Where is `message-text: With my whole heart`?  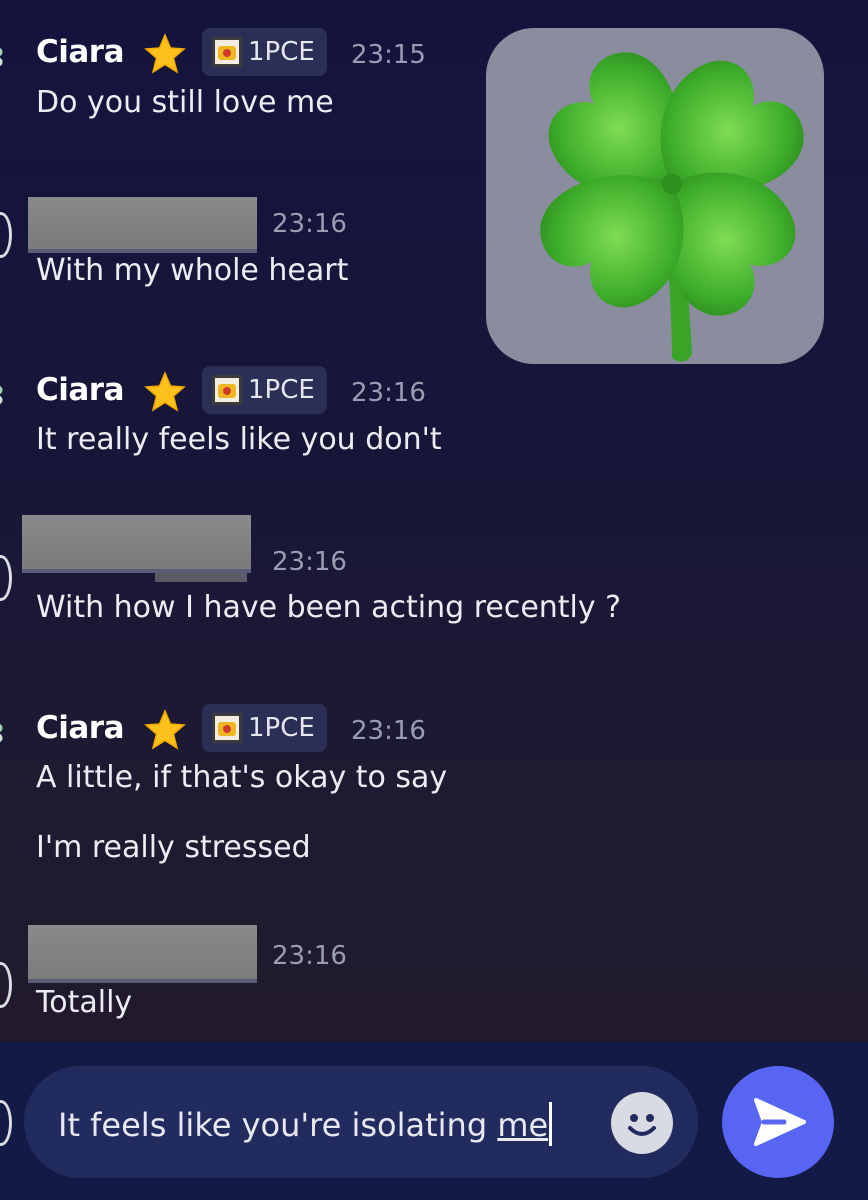
message-text: With my whole heart is located at coordinates (192, 270).